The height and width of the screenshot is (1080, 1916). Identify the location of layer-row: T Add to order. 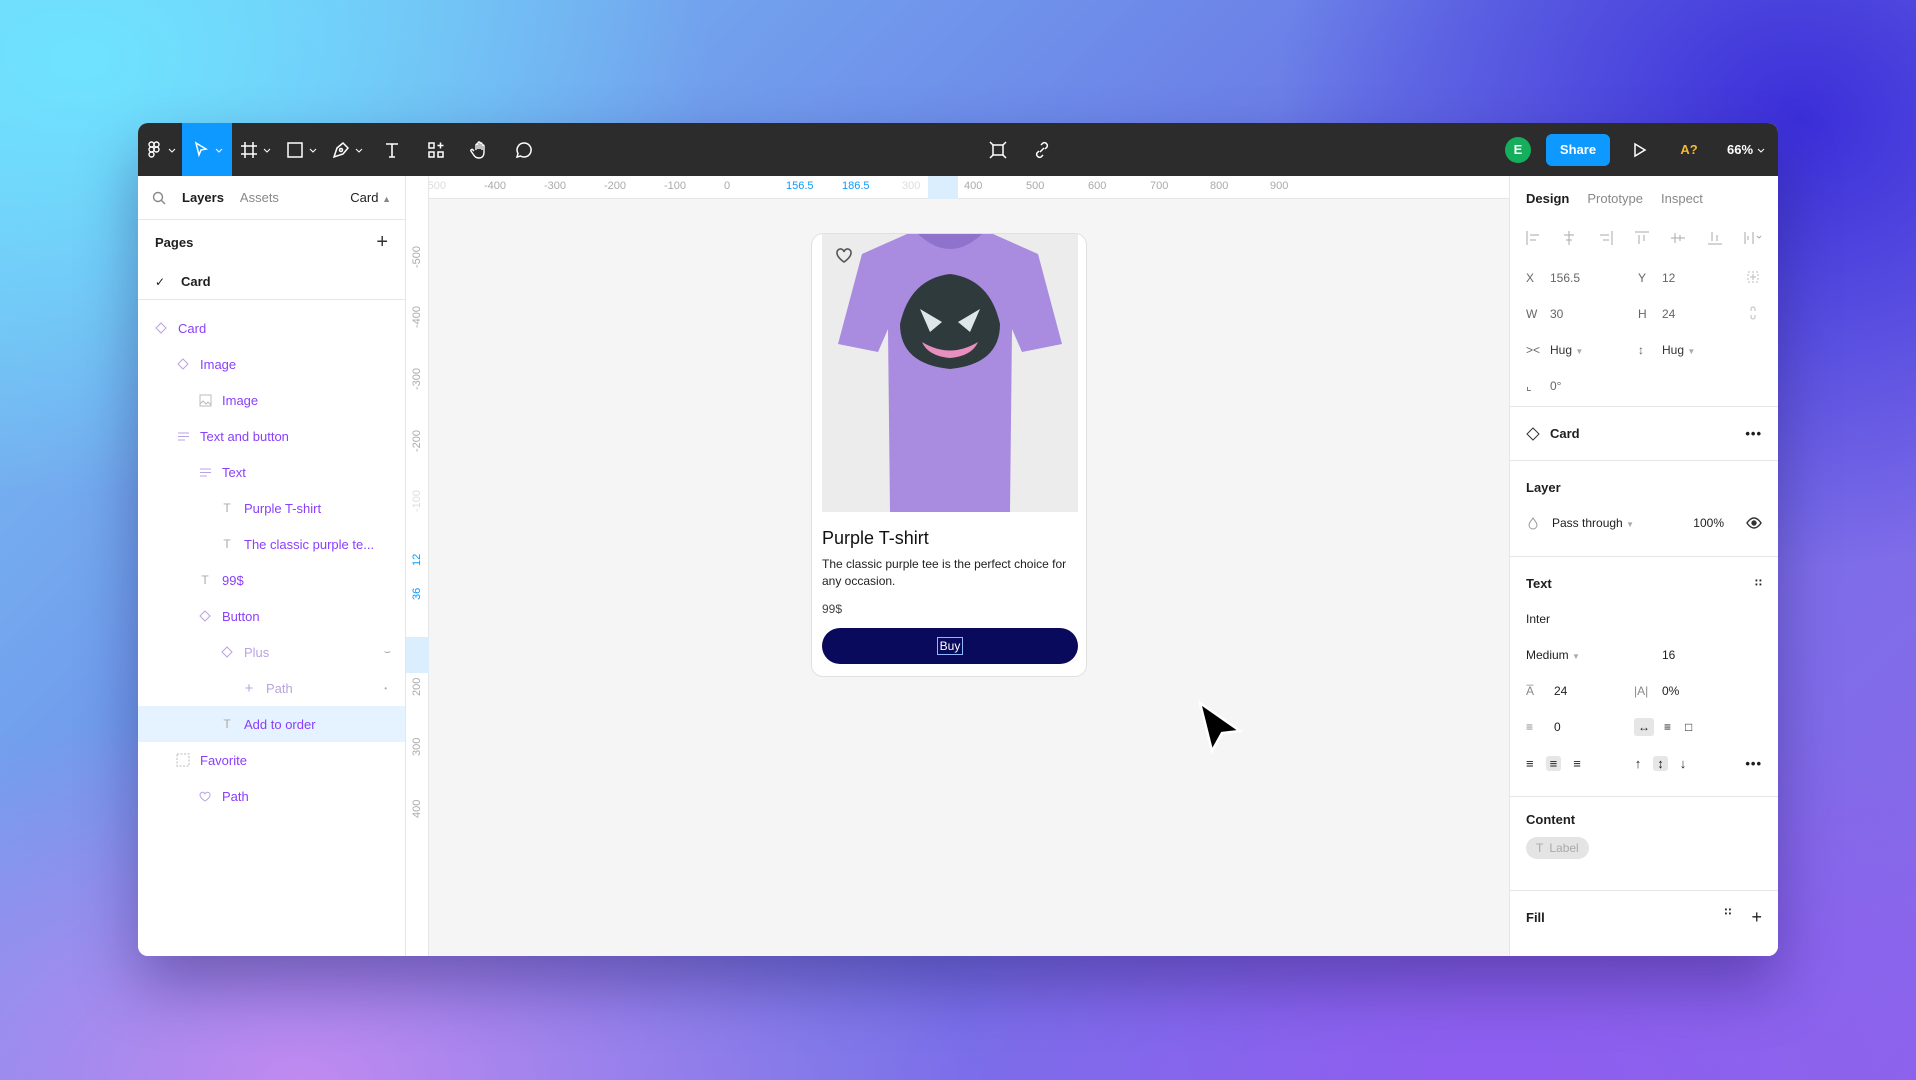
(271, 724).